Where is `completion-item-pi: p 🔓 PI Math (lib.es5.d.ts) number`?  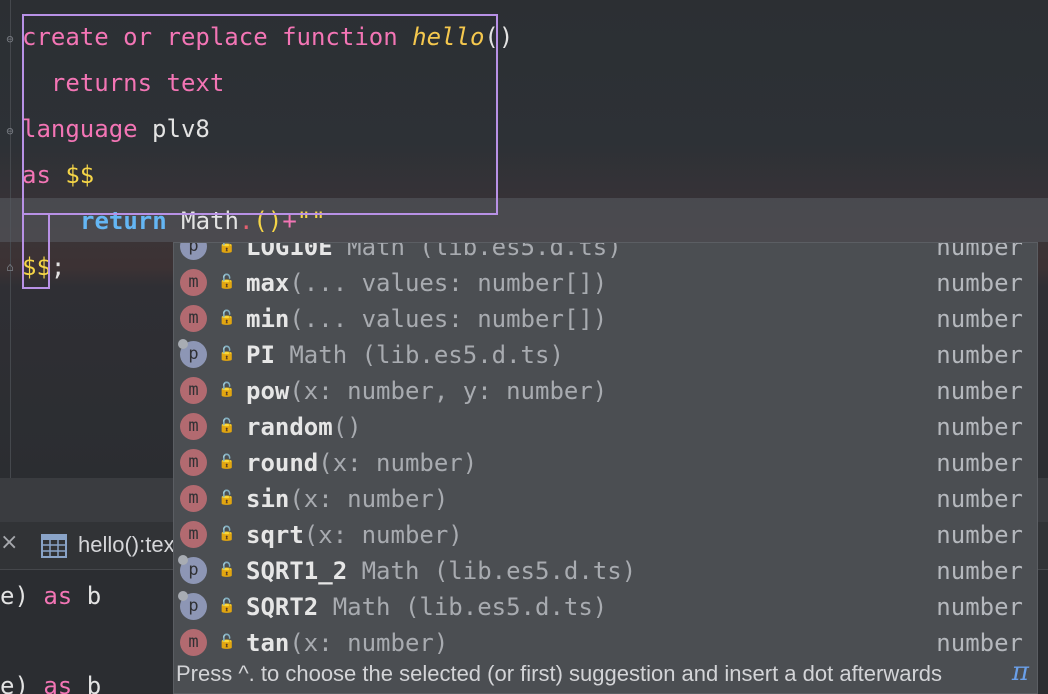 completion-item-pi: p 🔓 PI Math (lib.es5.d.ts) number is located at coordinates (605, 355).